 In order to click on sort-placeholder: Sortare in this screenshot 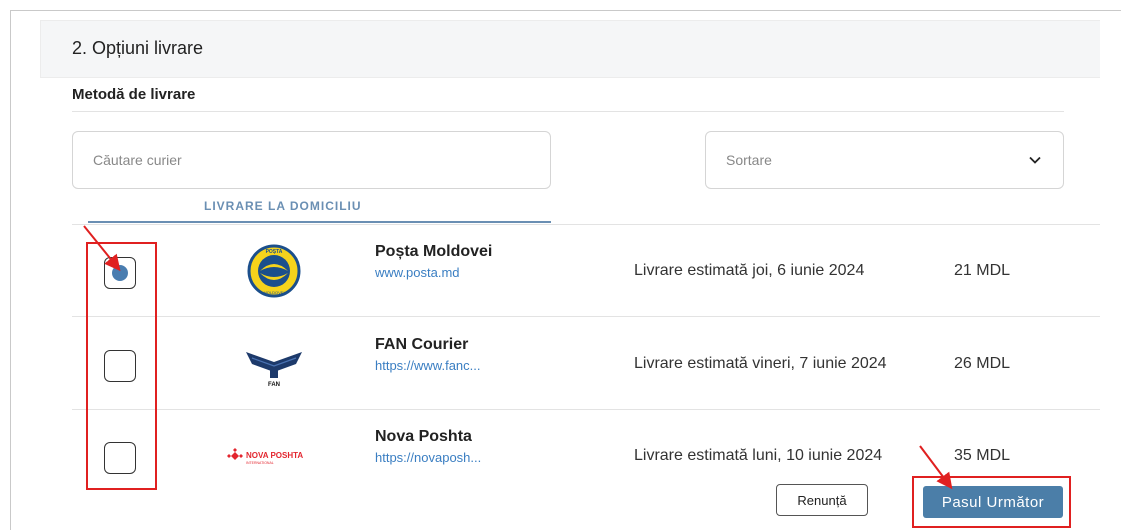, I will do `click(749, 160)`.